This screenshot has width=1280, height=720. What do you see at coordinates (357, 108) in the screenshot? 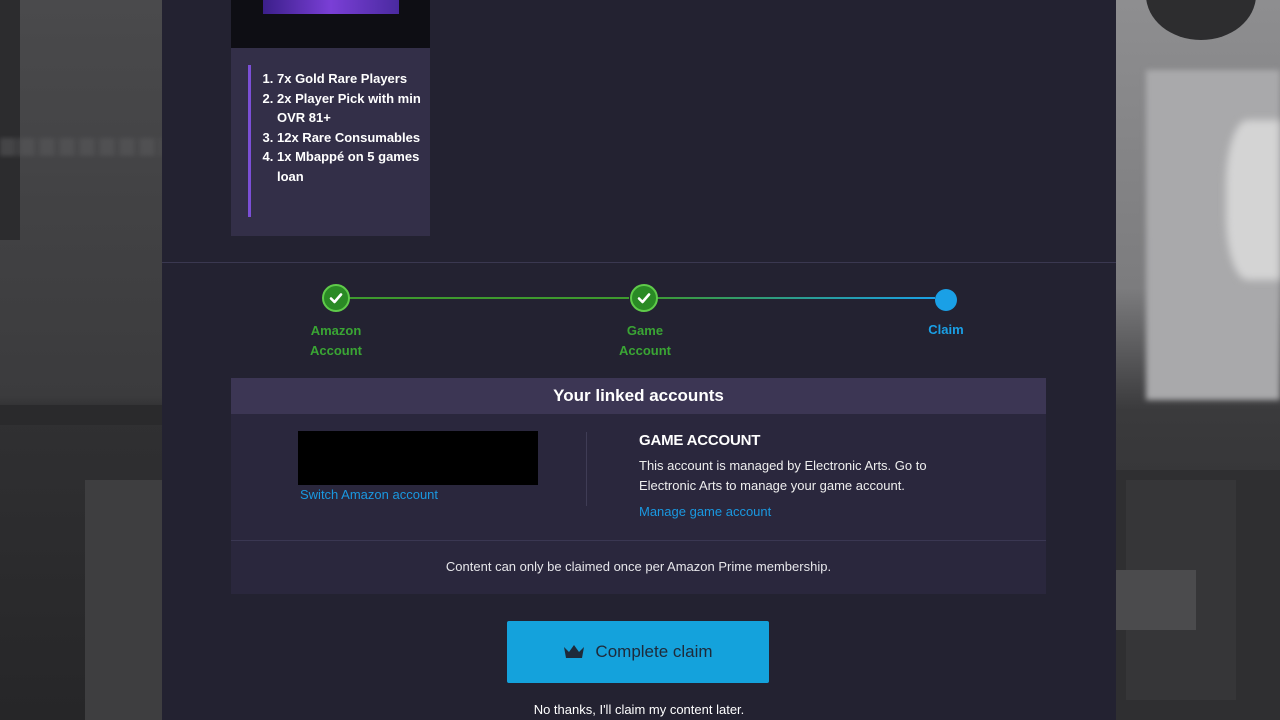
I see `reward-item: 2x Player Pick with min OVR 81+` at bounding box center [357, 108].